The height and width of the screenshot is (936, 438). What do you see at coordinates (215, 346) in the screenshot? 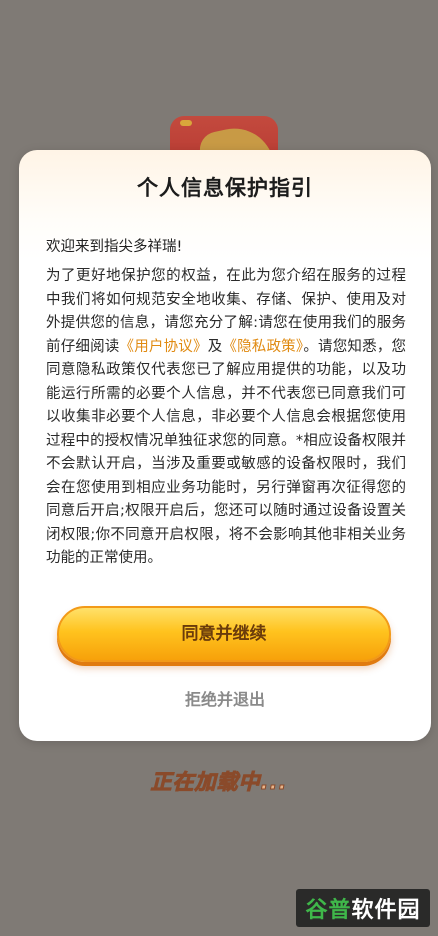
I see `body-text-and: 及` at bounding box center [215, 346].